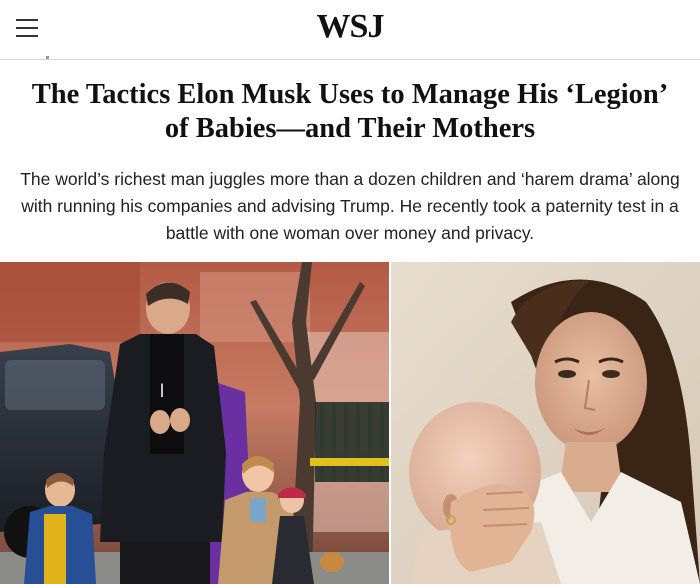 Image resolution: width=700 pixels, height=584 pixels. I want to click on top-navigation-bar: WSJ, so click(350, 30).